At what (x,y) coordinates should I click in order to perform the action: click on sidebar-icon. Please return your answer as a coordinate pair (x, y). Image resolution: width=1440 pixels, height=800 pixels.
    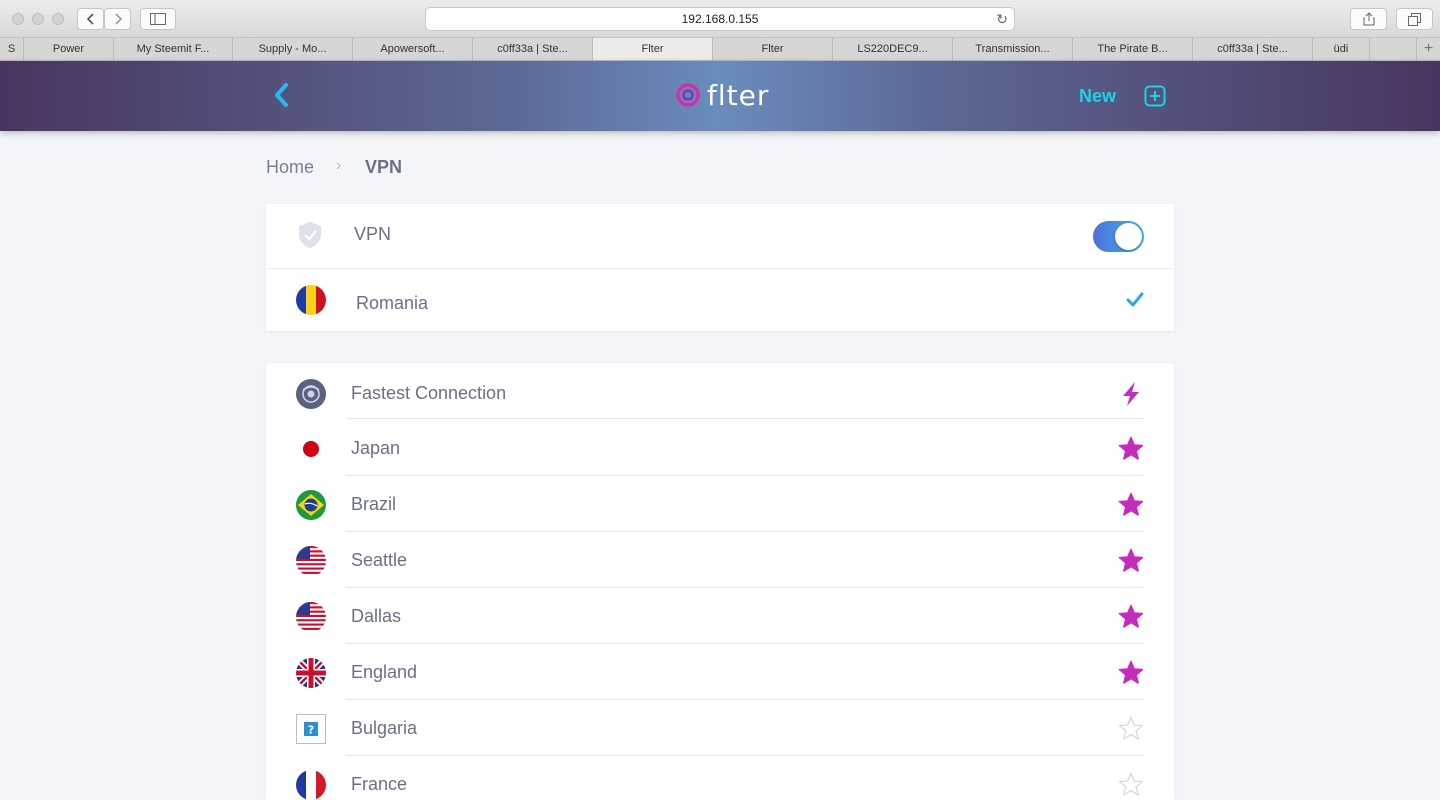
    Looking at the image, I should click on (158, 19).